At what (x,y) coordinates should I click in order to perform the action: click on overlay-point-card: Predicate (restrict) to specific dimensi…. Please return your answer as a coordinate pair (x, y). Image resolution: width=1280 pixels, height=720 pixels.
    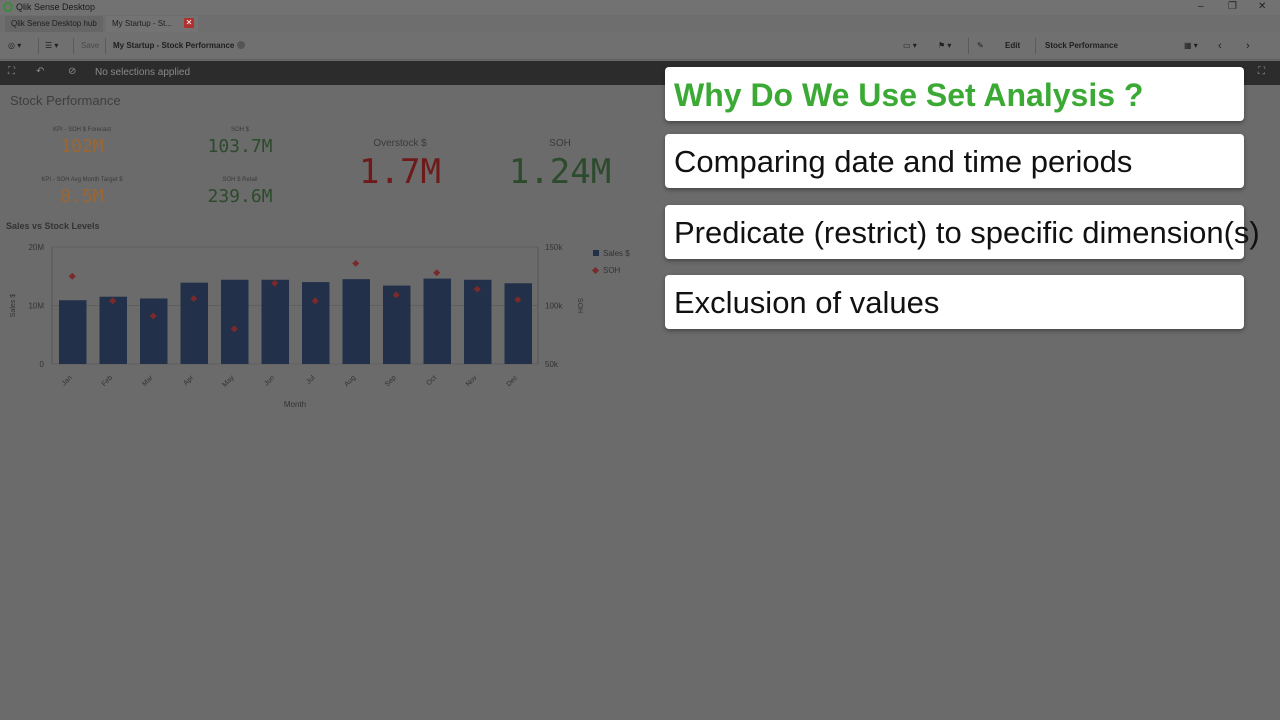
    Looking at the image, I should click on (962, 232).